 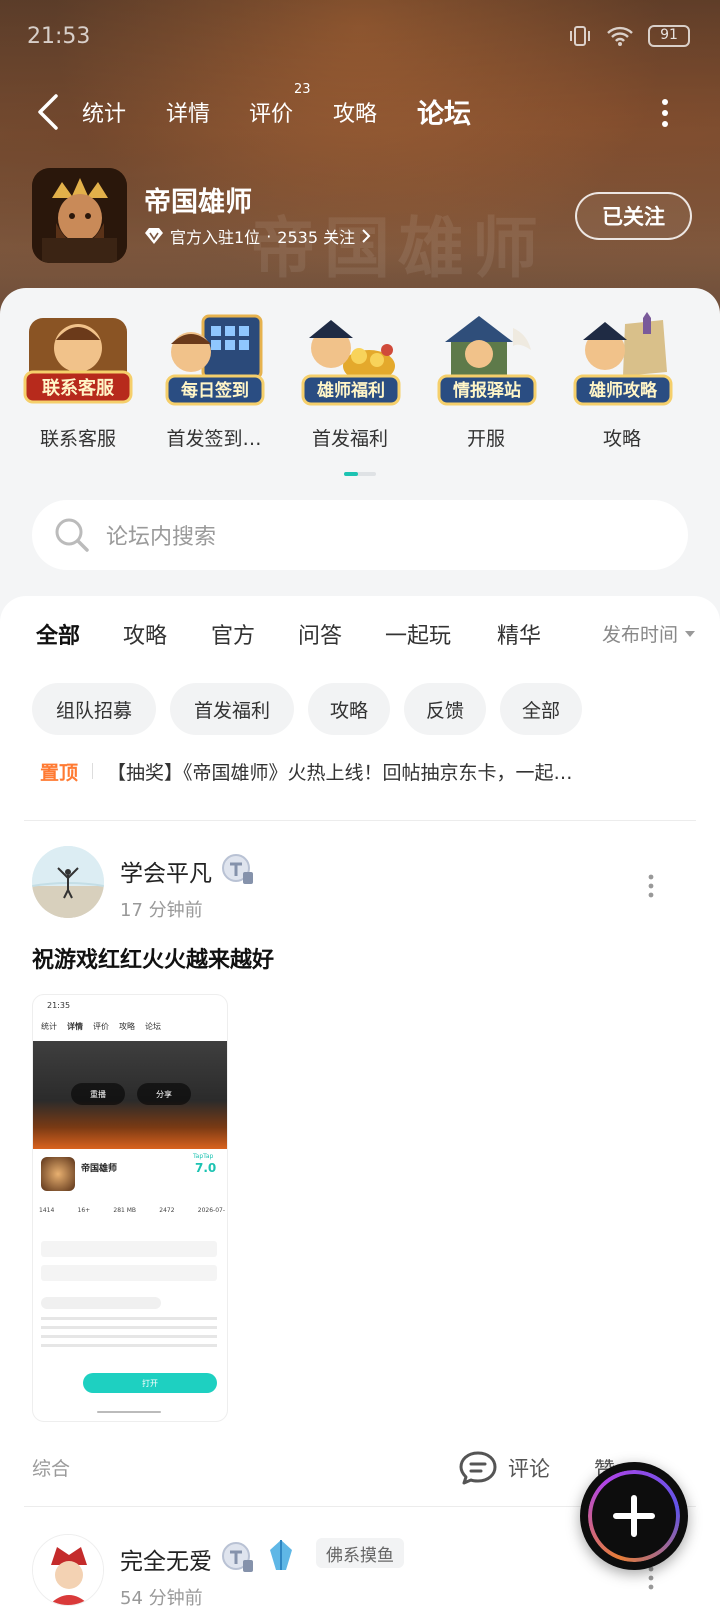 I want to click on shortcut-label: 联系客服, so click(x=77, y=439).